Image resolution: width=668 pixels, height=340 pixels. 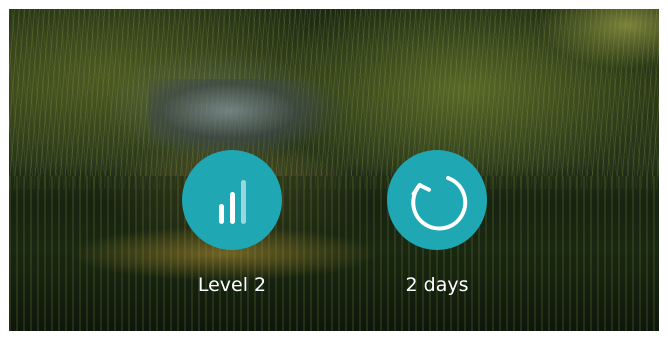 What do you see at coordinates (249, 119) in the screenshot?
I see `waterfall-rocks` at bounding box center [249, 119].